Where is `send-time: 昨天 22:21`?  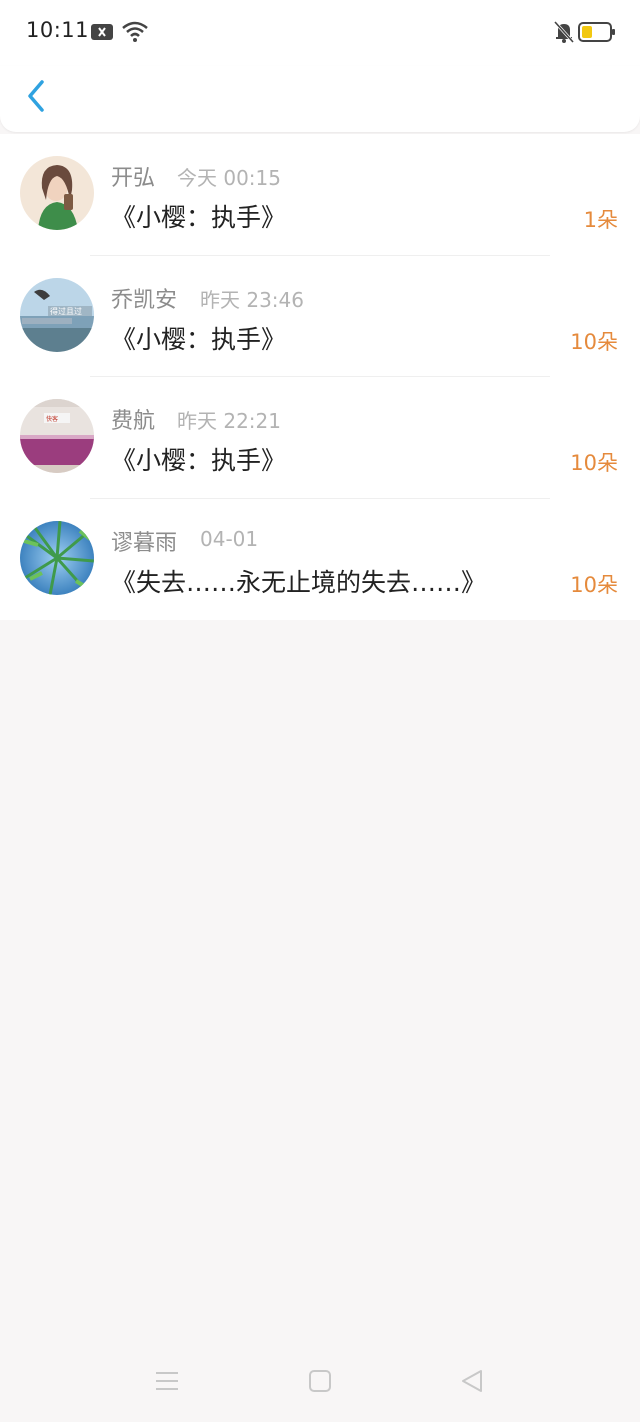 send-time: 昨天 22:21 is located at coordinates (229, 421).